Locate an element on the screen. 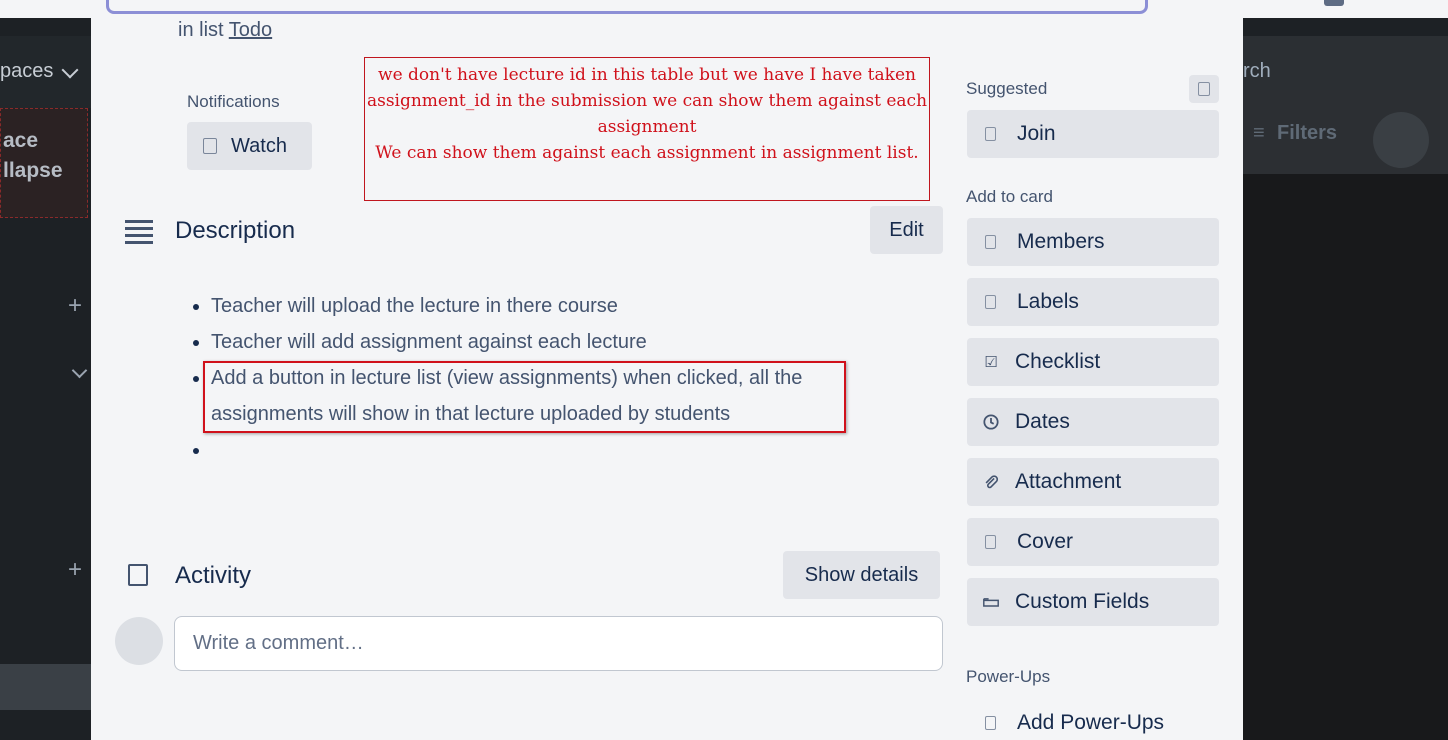  search-input: rch is located at coordinates (1257, 71).